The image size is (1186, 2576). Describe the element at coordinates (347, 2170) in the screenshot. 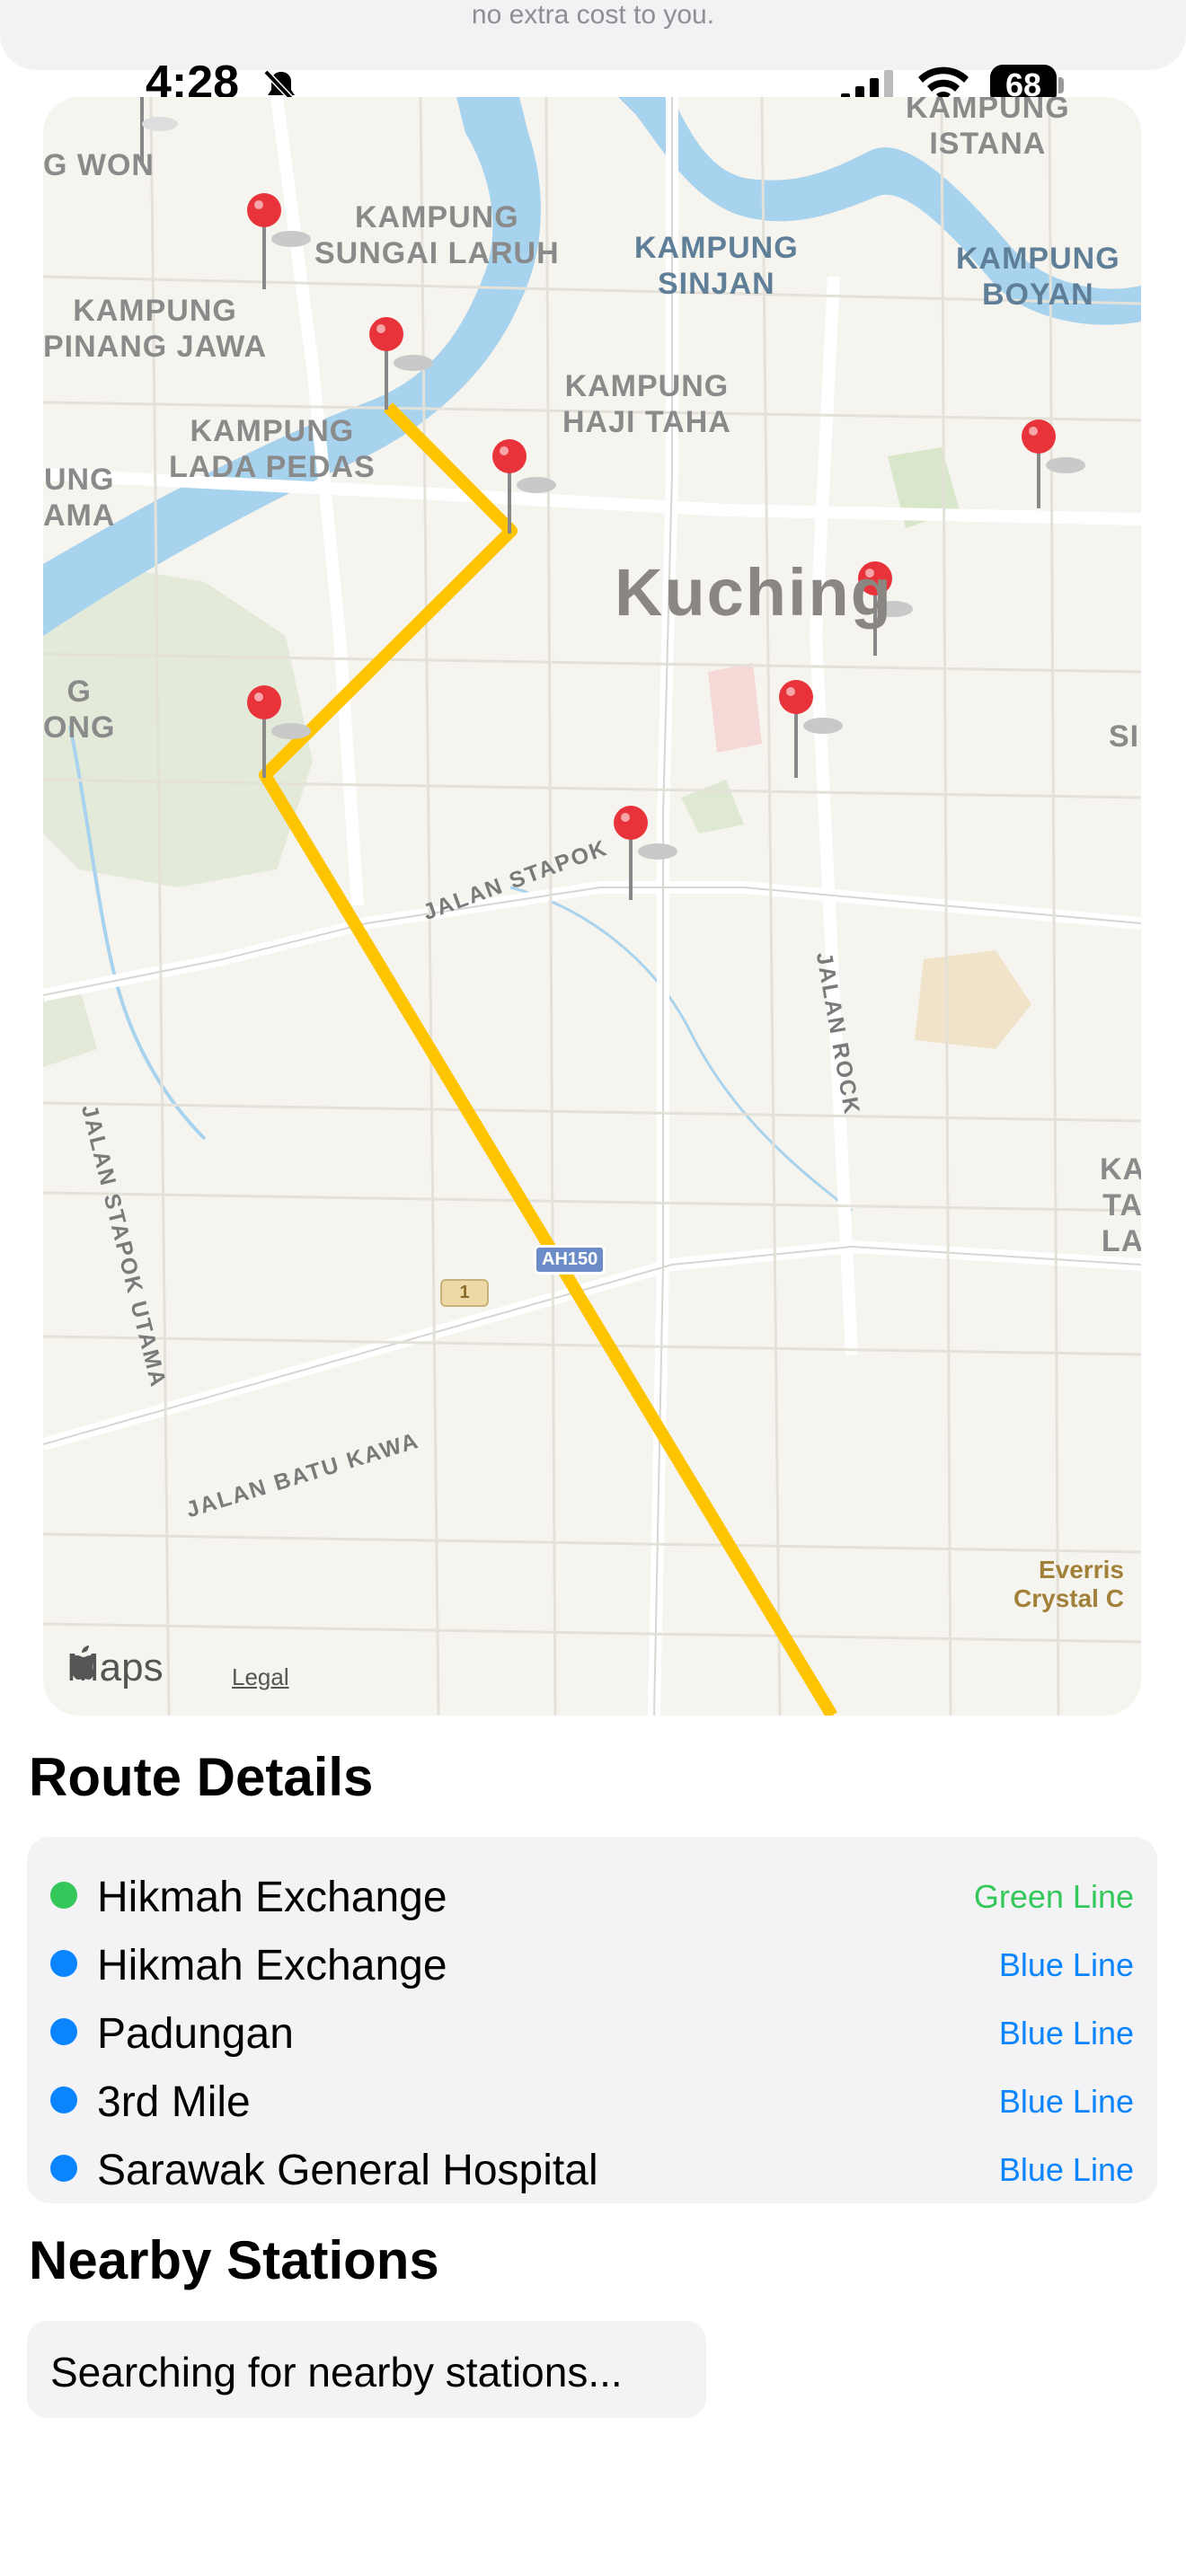

I see `stop-name: Sarawak General Hospital` at that location.